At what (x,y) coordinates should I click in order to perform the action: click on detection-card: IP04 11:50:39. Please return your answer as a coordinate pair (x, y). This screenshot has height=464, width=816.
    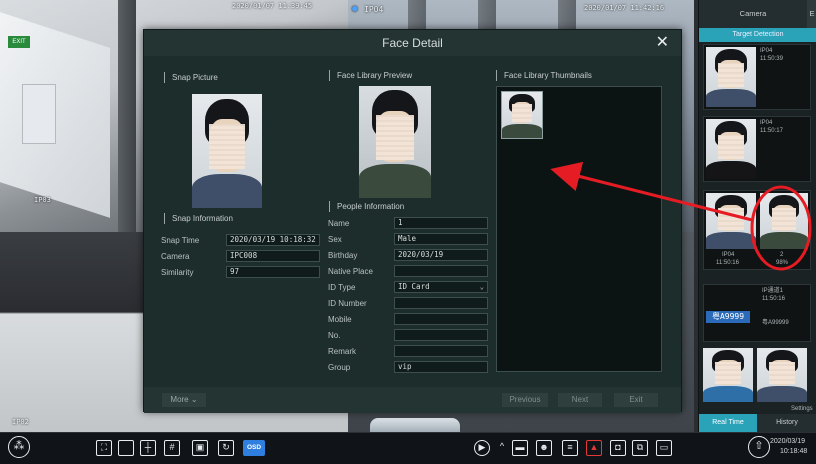
    Looking at the image, I should click on (757, 77).